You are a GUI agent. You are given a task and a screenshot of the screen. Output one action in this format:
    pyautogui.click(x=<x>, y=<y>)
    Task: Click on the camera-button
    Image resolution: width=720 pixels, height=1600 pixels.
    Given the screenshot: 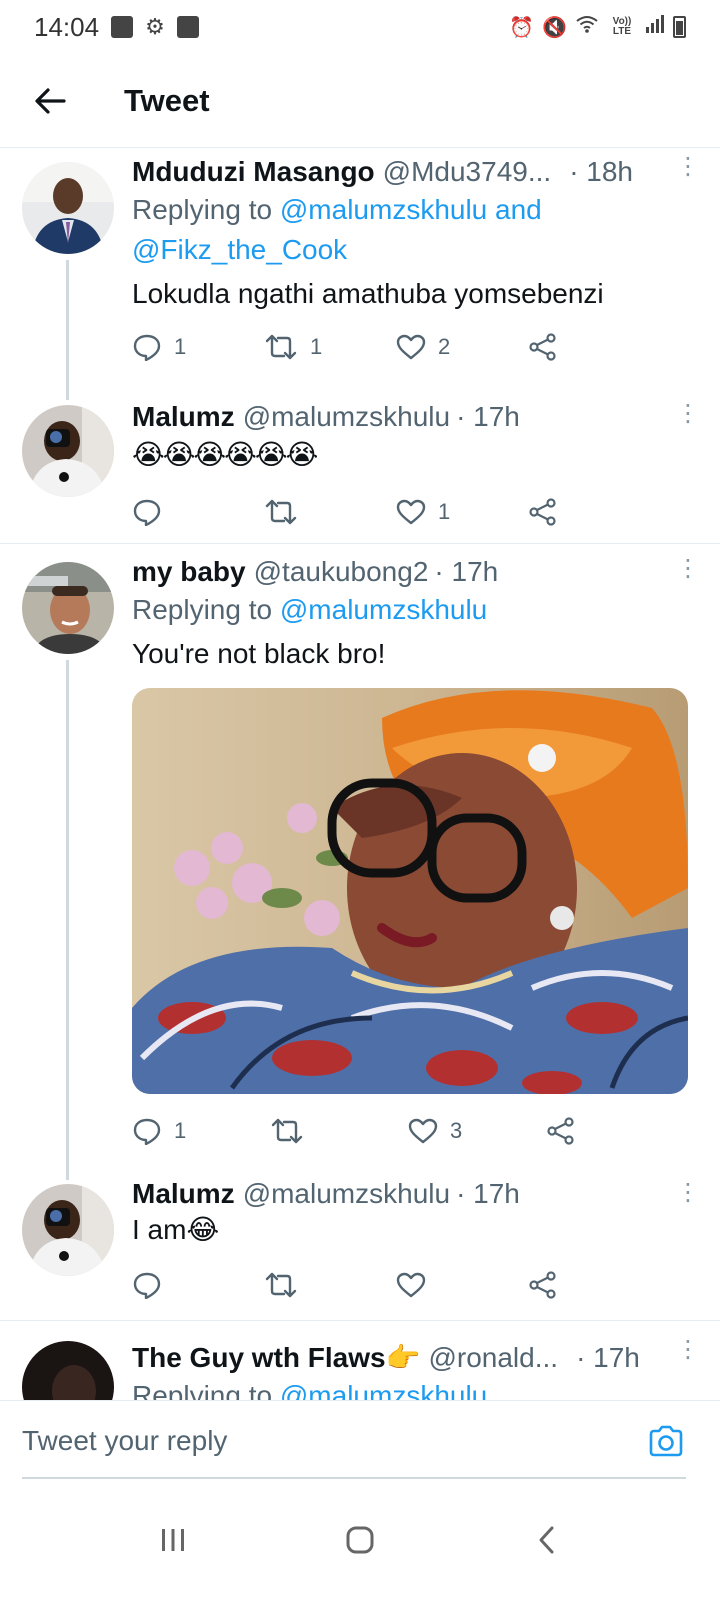 What is the action you would take?
    pyautogui.click(x=666, y=1443)
    